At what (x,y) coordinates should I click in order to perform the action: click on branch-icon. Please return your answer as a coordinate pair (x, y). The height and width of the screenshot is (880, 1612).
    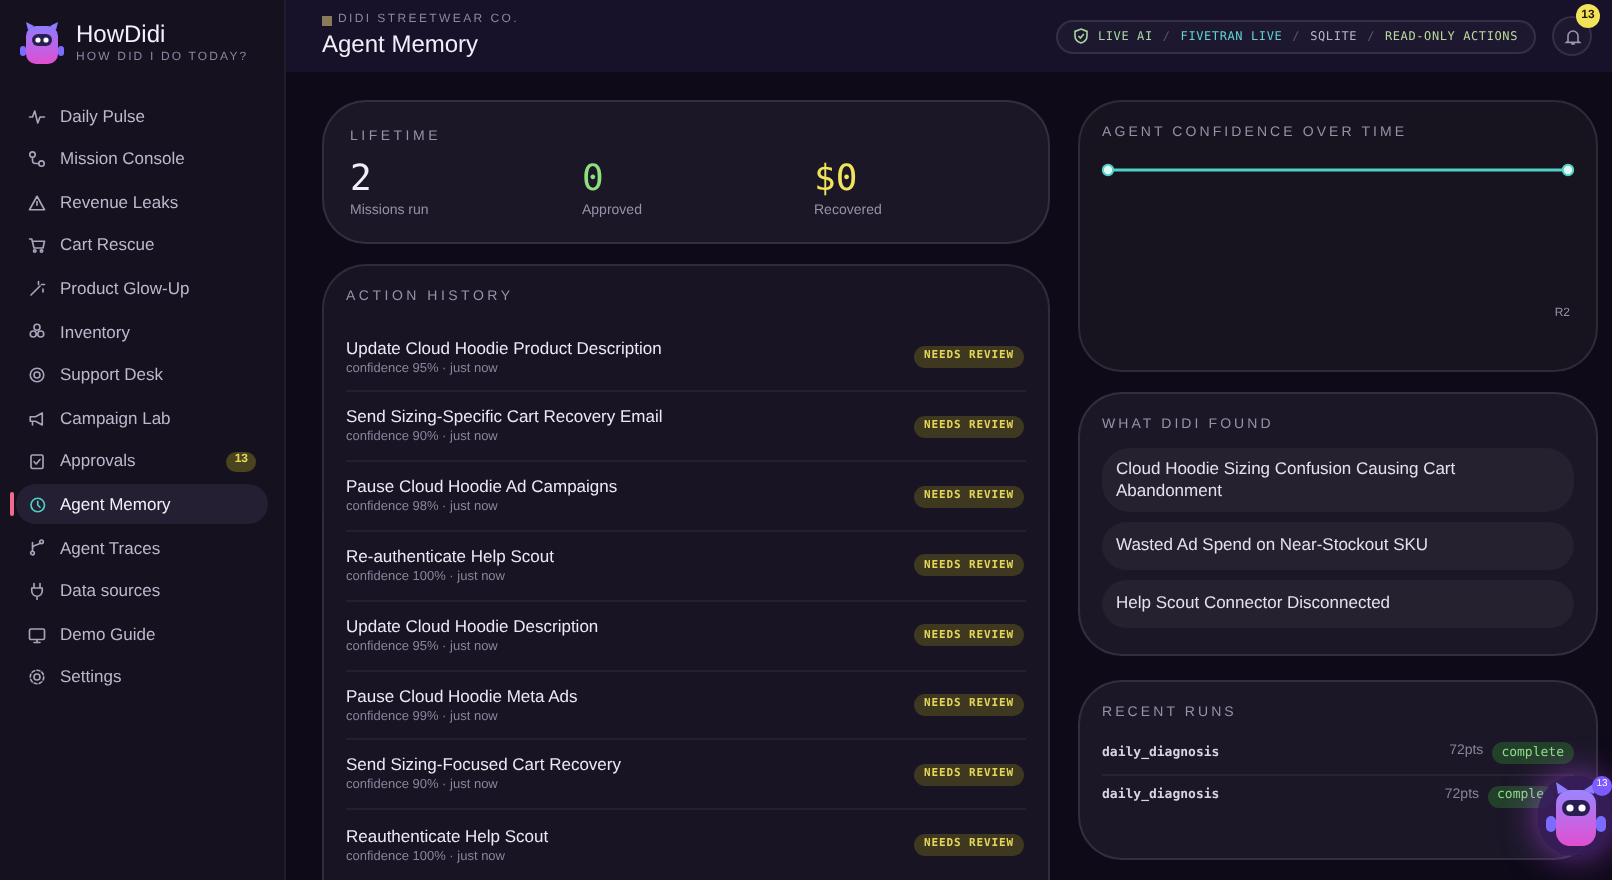
    Looking at the image, I should click on (37, 547).